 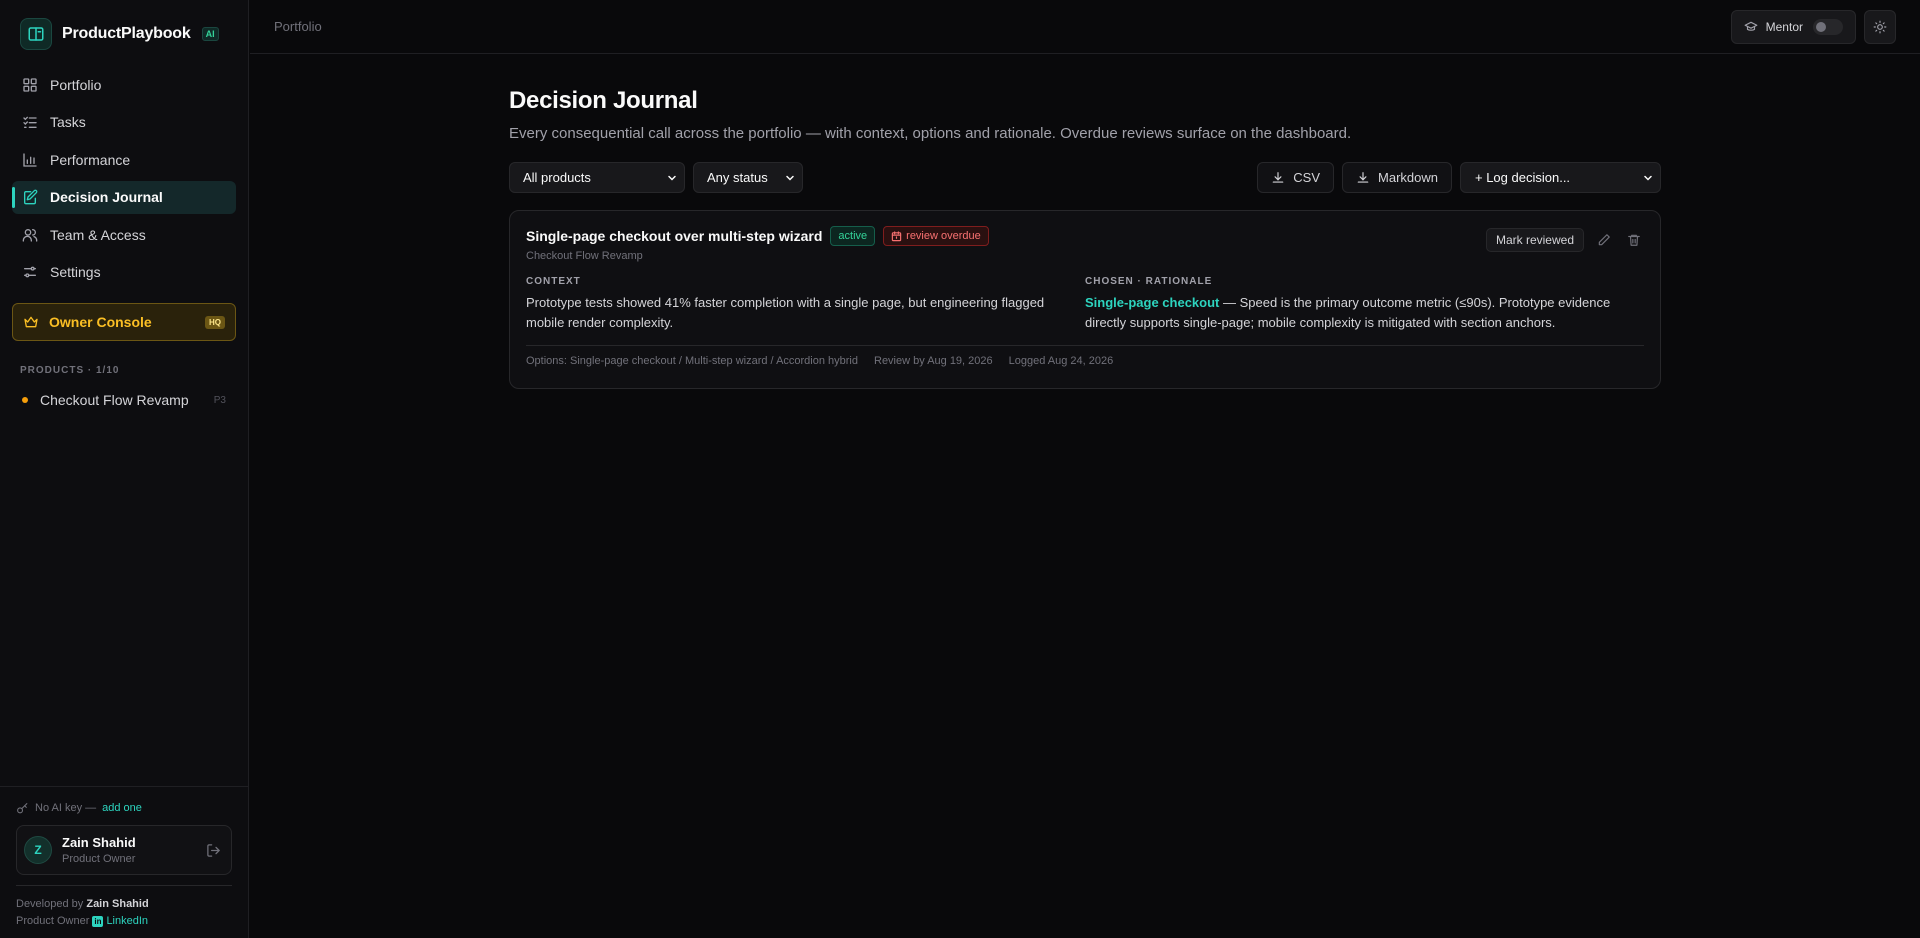 I want to click on decision-product: Checkout Flow Revamp, so click(x=584, y=256).